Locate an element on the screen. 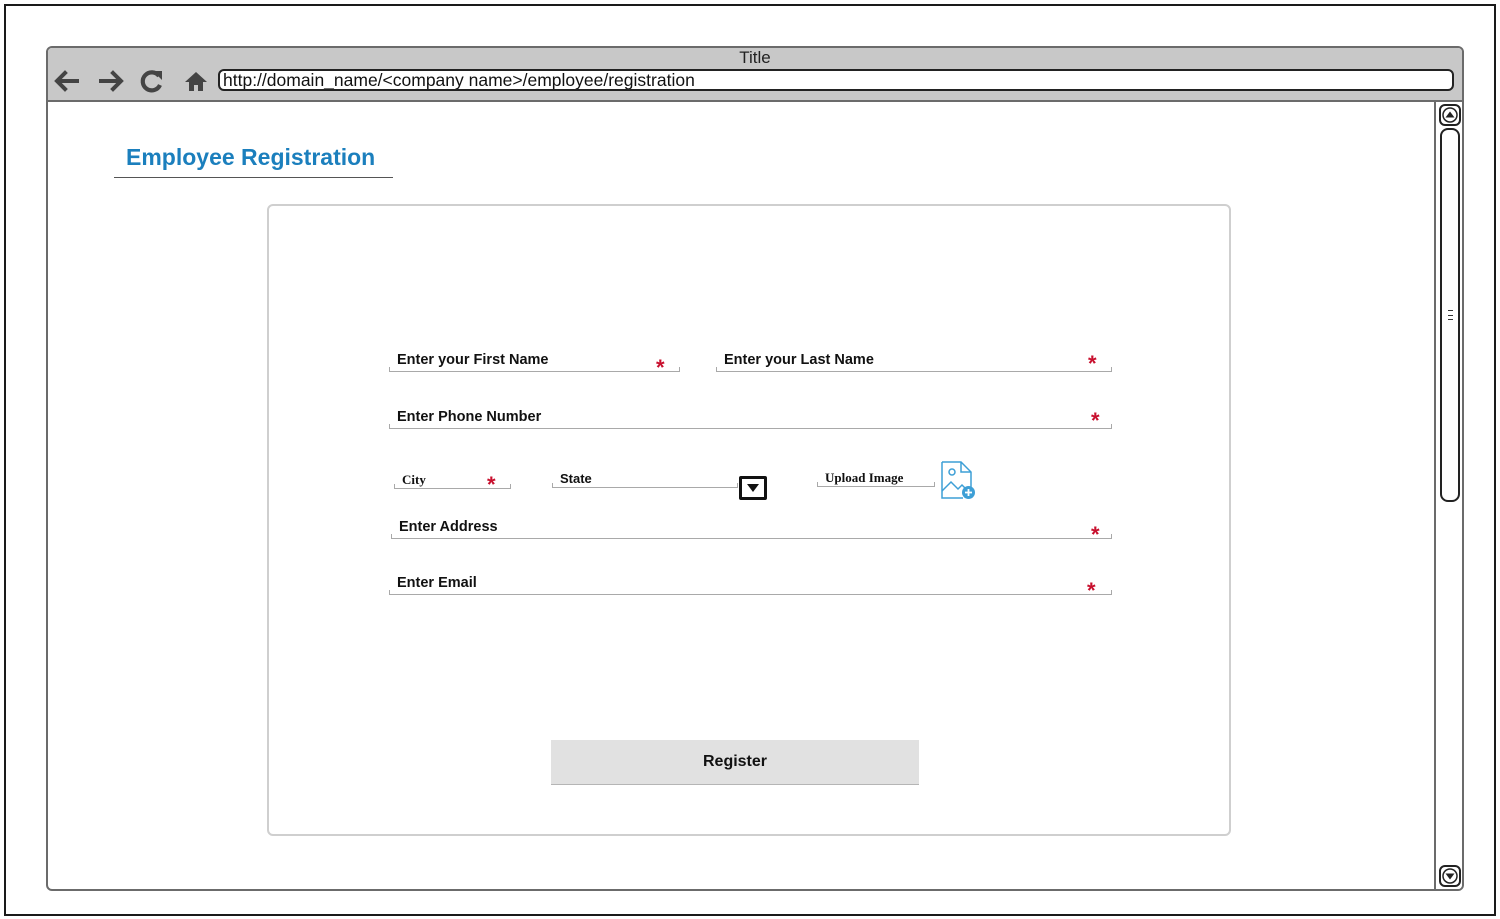  scroll-up-icon is located at coordinates (1450, 115).